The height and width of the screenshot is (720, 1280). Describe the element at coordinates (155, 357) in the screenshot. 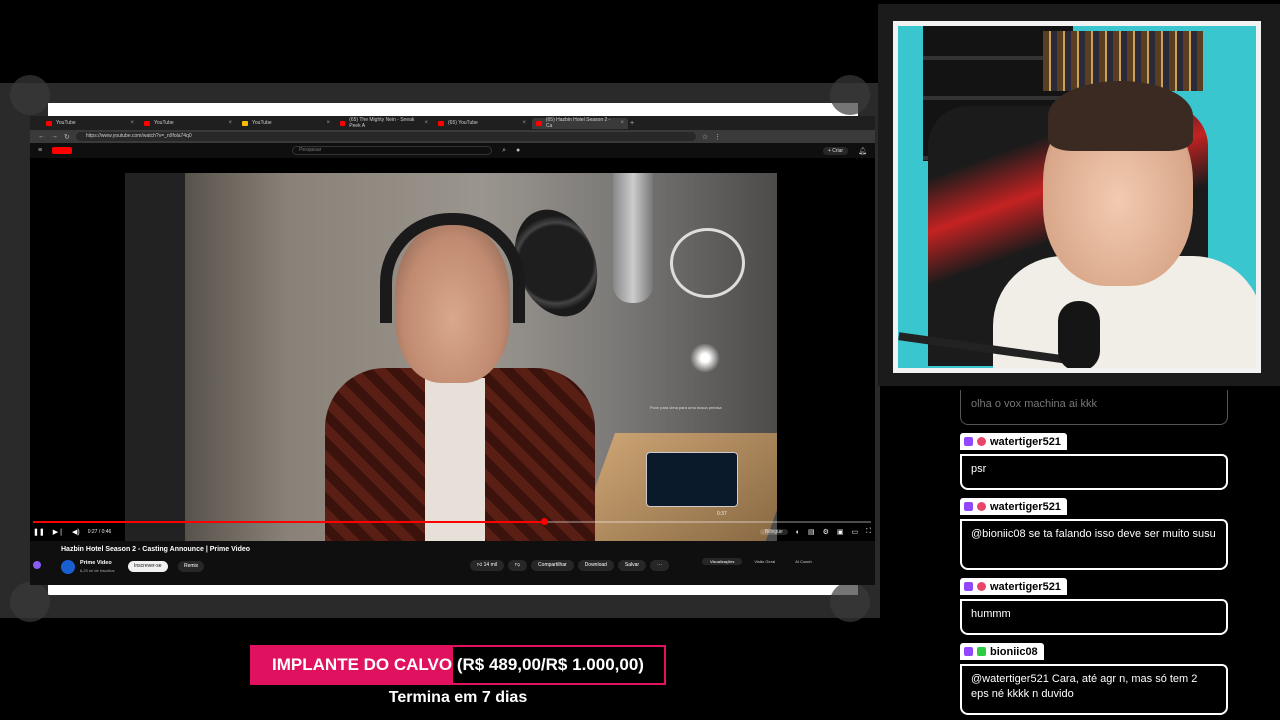

I see `studio-wall` at that location.